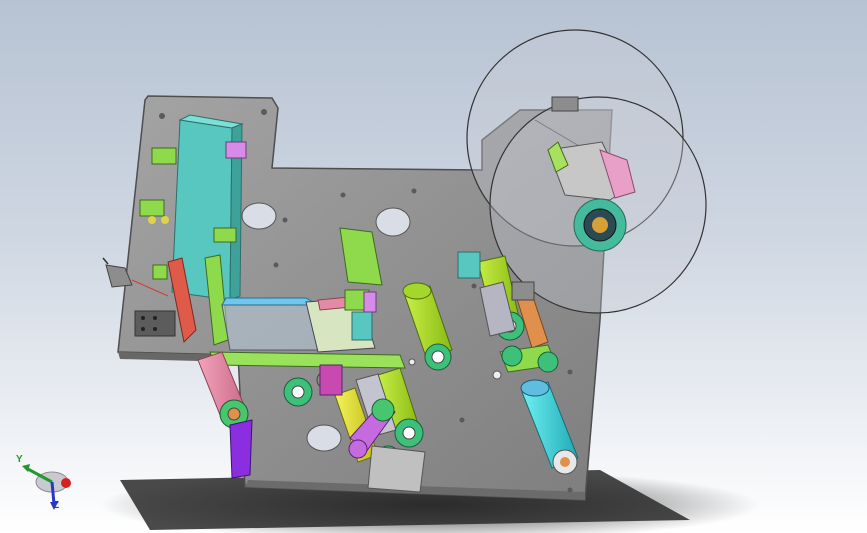 The image size is (867, 533). What do you see at coordinates (155, 323) in the screenshot?
I see `mount-block` at bounding box center [155, 323].